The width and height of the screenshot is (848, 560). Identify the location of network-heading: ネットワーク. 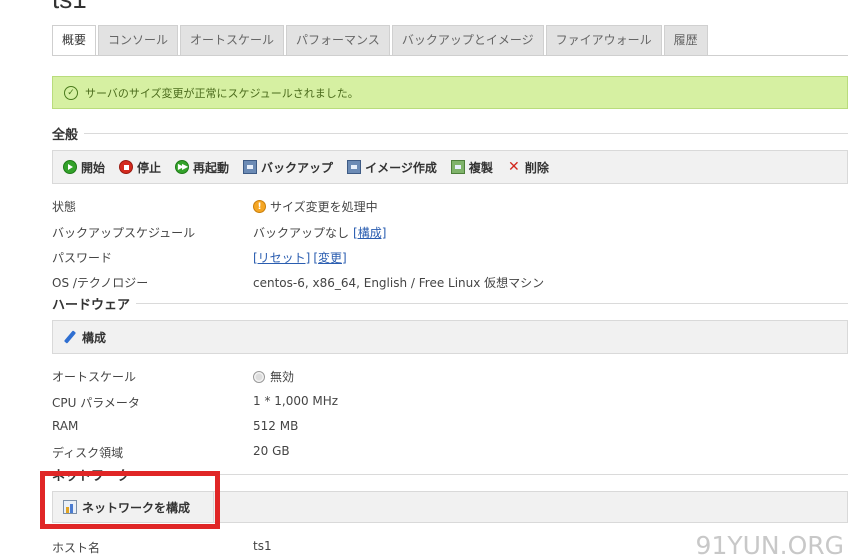
(94, 474).